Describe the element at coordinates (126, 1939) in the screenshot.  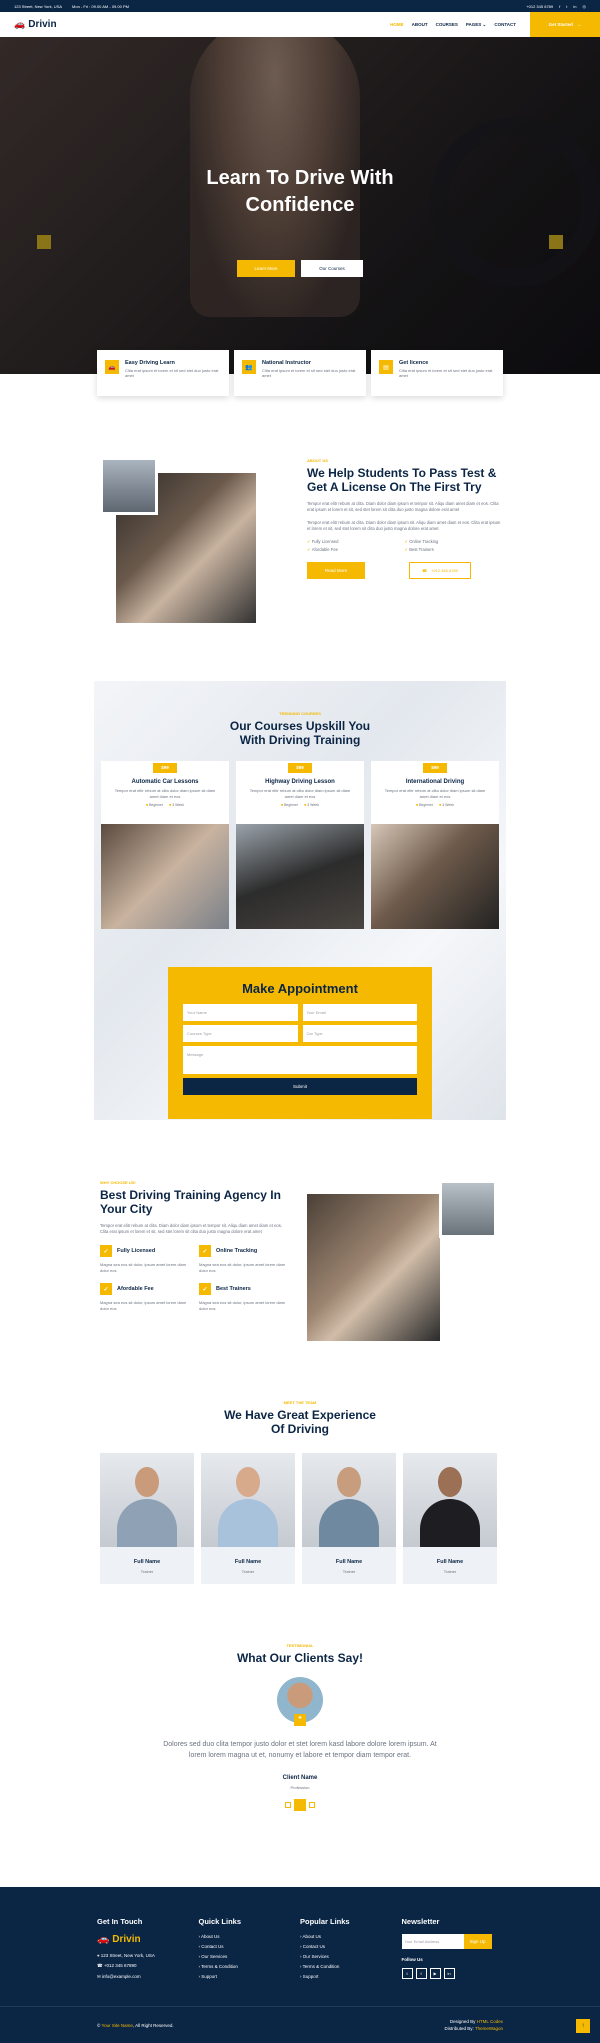
I see `footer-brand: Drivin` at that location.